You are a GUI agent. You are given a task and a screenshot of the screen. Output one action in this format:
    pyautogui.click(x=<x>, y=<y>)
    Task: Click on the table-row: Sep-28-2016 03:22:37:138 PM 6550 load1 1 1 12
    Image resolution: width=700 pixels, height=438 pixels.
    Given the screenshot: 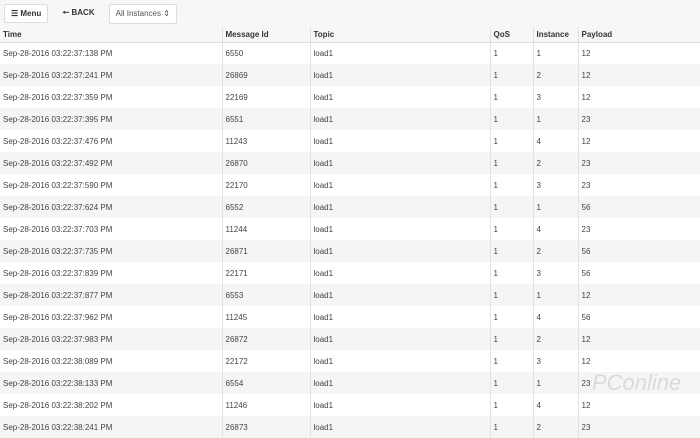 What is the action you would take?
    pyautogui.click(x=350, y=53)
    